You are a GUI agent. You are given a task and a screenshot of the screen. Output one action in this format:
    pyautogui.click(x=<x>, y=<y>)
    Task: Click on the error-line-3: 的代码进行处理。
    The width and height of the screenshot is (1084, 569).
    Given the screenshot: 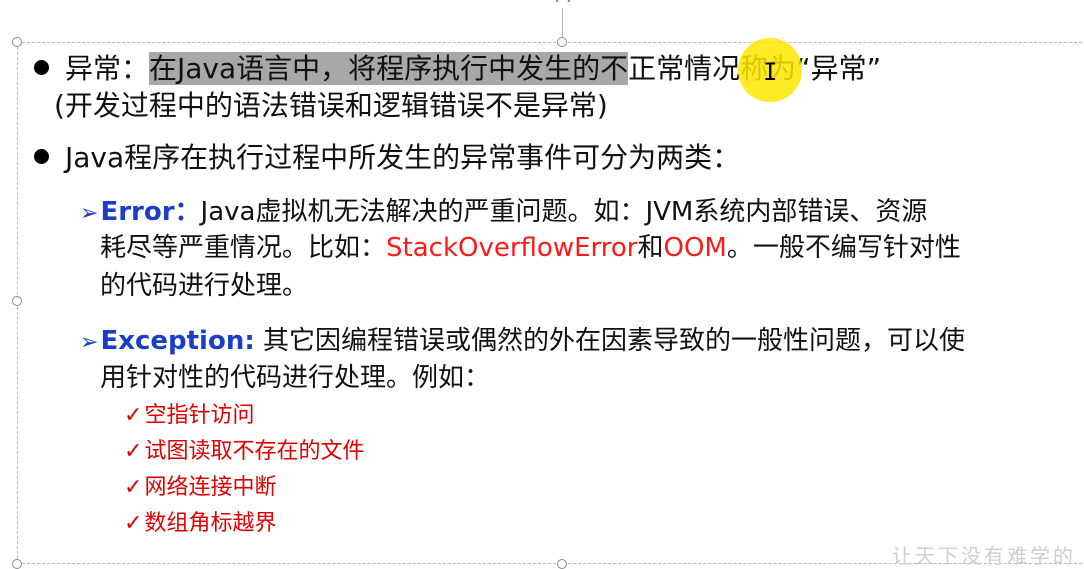 What is the action you would take?
    pyautogui.click(x=204, y=286)
    